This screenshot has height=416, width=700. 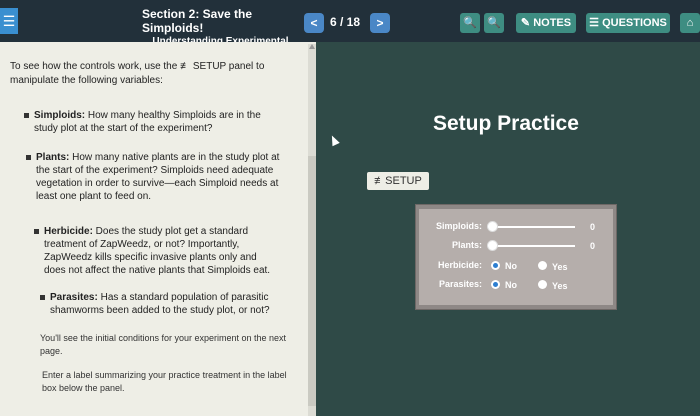 I want to click on page-title: Section 2: Save the Simploids!, so click(x=197, y=21).